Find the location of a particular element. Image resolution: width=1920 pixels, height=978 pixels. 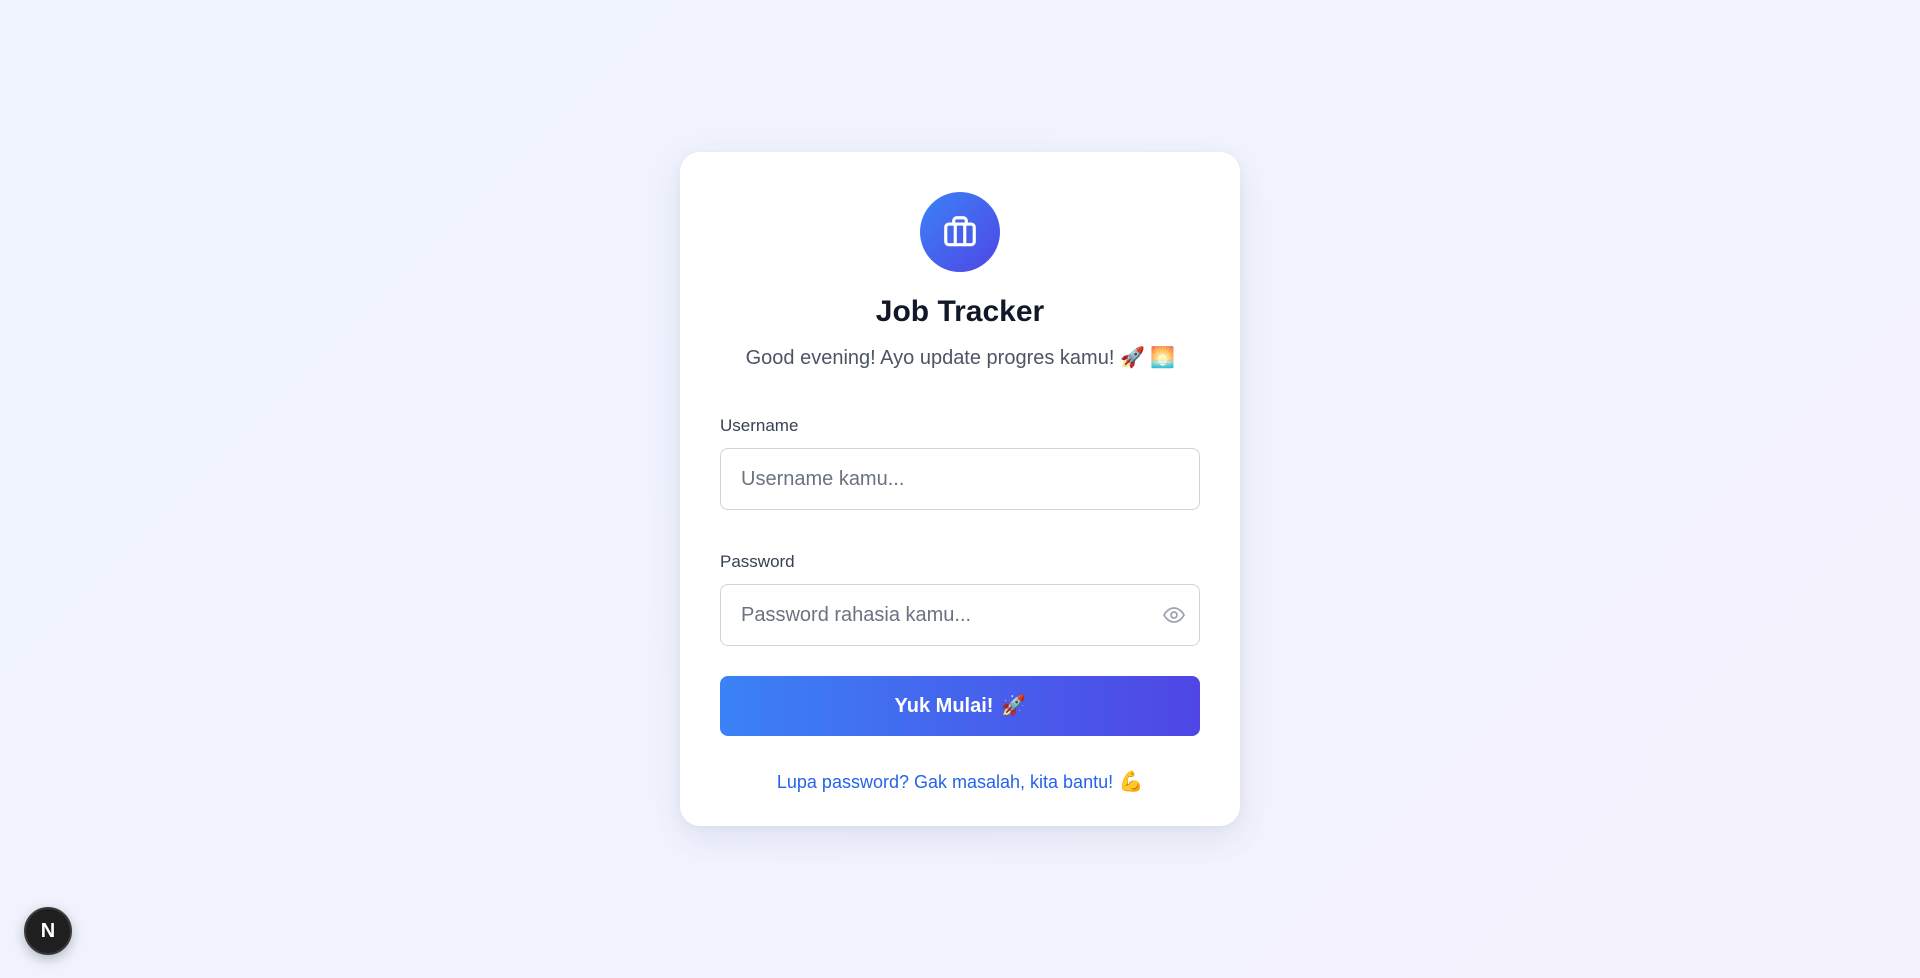

flexed-bicep-icon: 💪 is located at coordinates (1131, 782).